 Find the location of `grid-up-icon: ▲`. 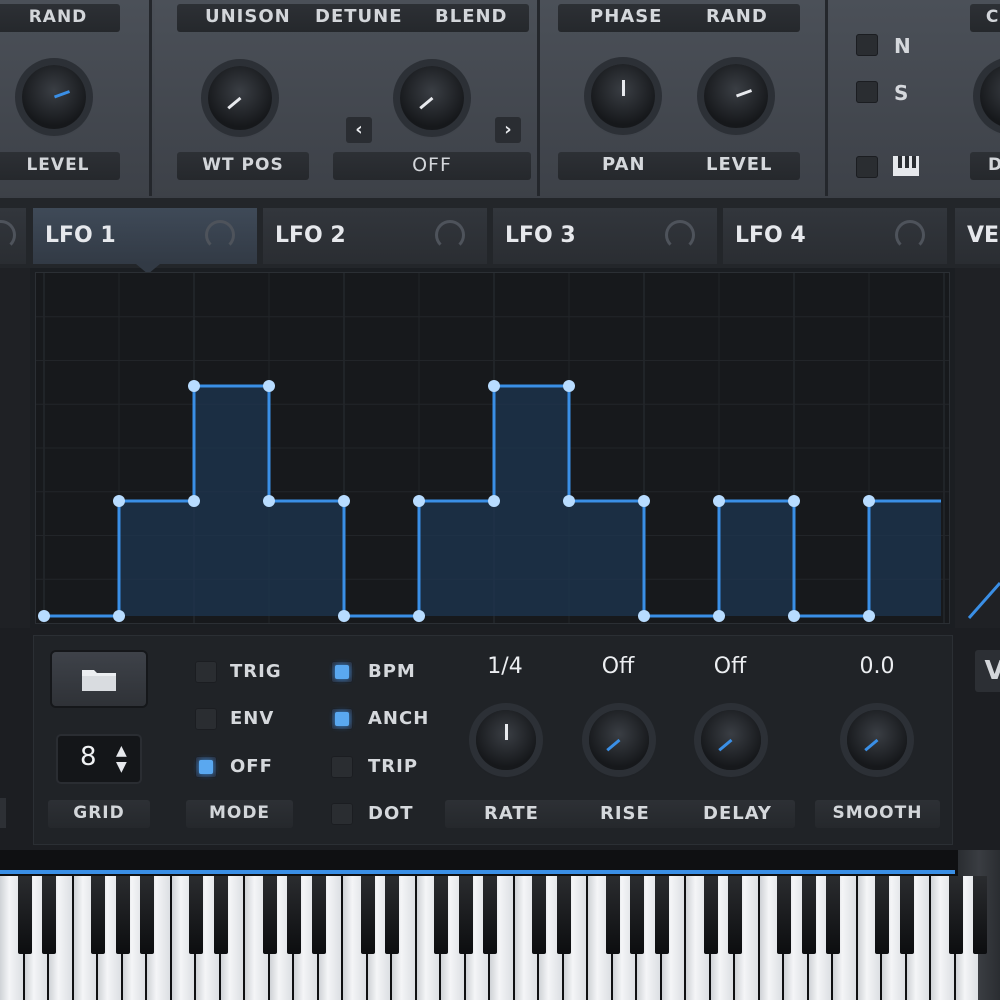

grid-up-icon: ▲ is located at coordinates (121, 751).